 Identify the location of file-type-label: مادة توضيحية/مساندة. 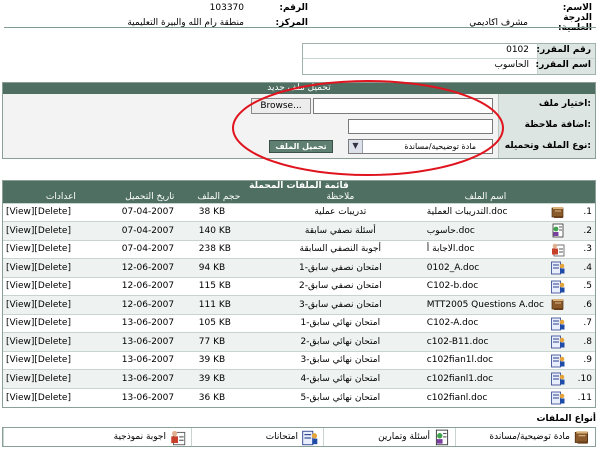
(529, 437).